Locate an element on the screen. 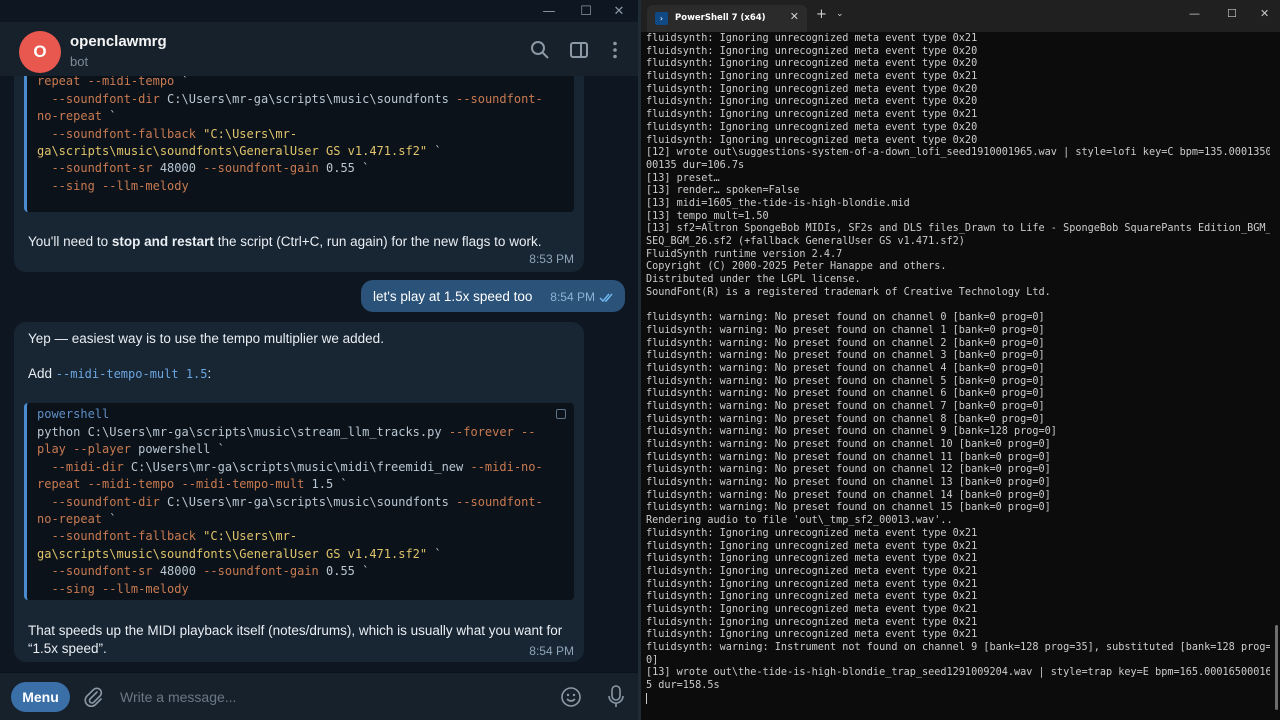 The width and height of the screenshot is (1280, 720). message-text: “1.5x speed”. is located at coordinates (67, 648).